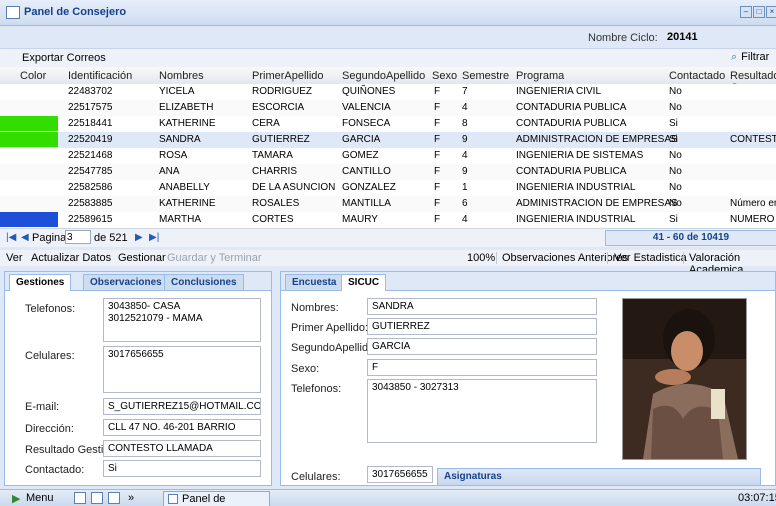  What do you see at coordinates (64, 58) in the screenshot?
I see `export-emails-button: Exportar Correos` at bounding box center [64, 58].